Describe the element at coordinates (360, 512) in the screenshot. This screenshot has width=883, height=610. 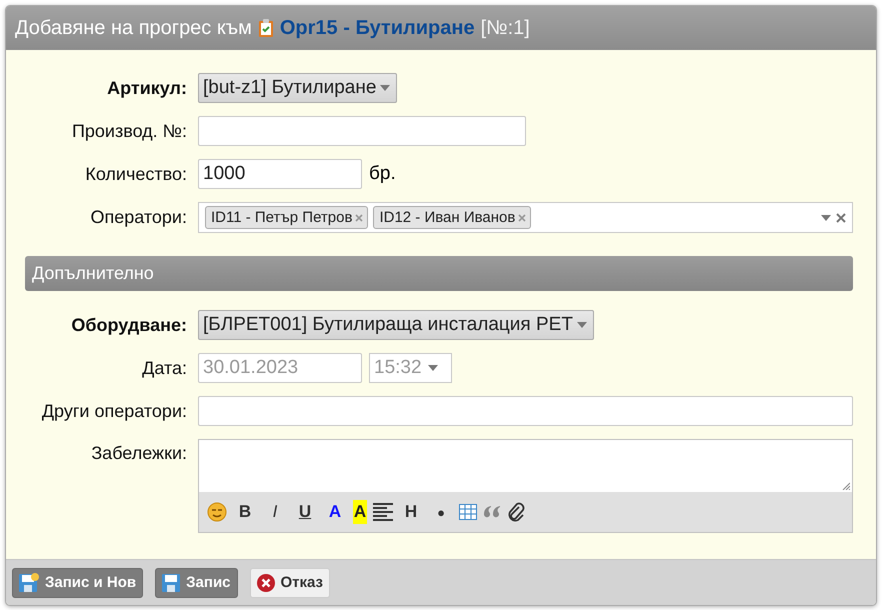
I see `highlight-button: A` at that location.